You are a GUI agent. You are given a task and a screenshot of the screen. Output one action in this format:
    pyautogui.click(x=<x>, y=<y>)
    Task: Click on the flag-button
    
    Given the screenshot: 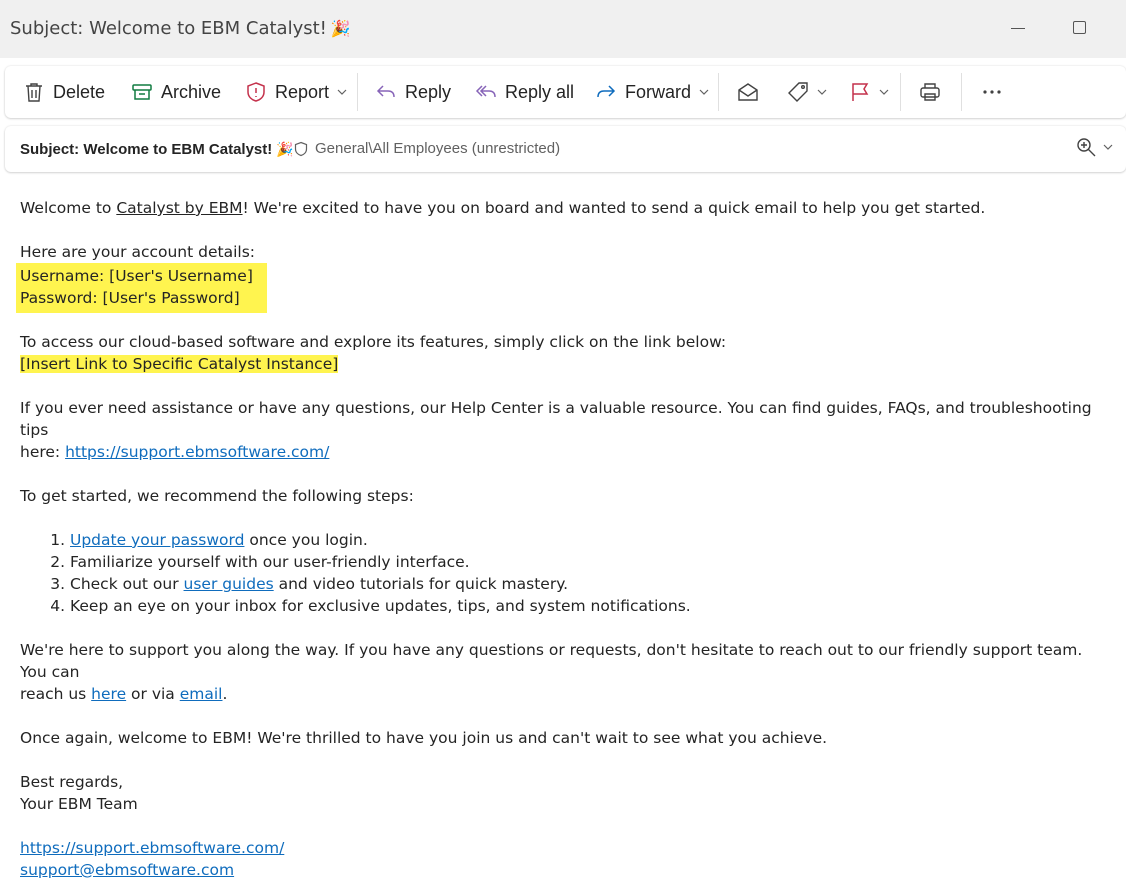 What is the action you would take?
    pyautogui.click(x=869, y=92)
    